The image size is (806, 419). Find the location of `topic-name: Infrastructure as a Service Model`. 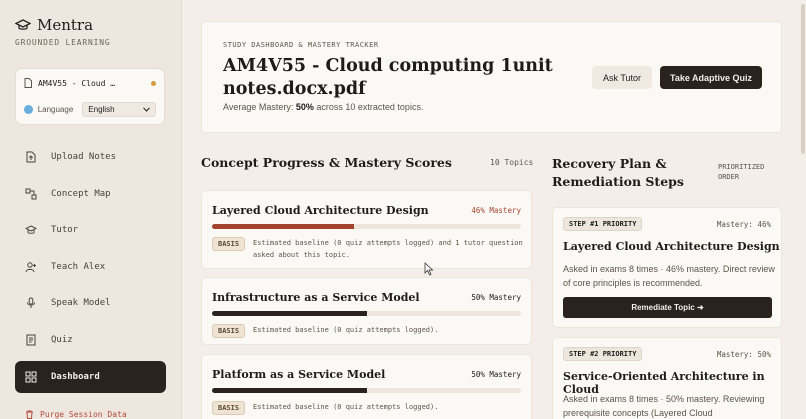

topic-name: Infrastructure as a Service Model is located at coordinates (316, 297).